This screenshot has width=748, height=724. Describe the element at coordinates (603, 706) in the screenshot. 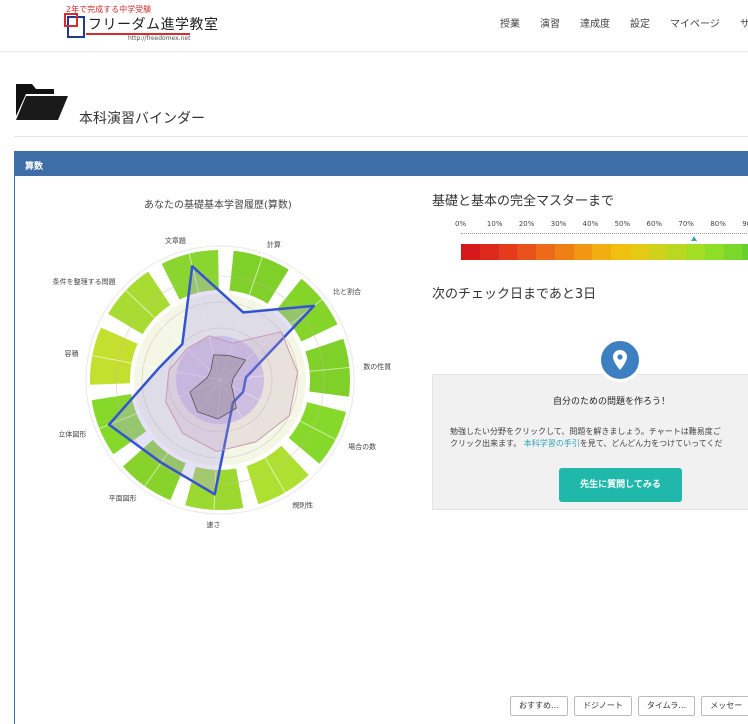

I see `mistake-notes-button: ドジノート` at that location.